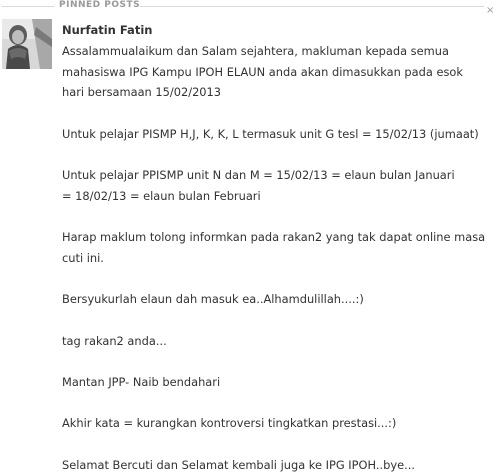 The height and width of the screenshot is (475, 496). What do you see at coordinates (248, 8) in the screenshot?
I see `pinned-posts-header: PINNED POSTS ×` at bounding box center [248, 8].